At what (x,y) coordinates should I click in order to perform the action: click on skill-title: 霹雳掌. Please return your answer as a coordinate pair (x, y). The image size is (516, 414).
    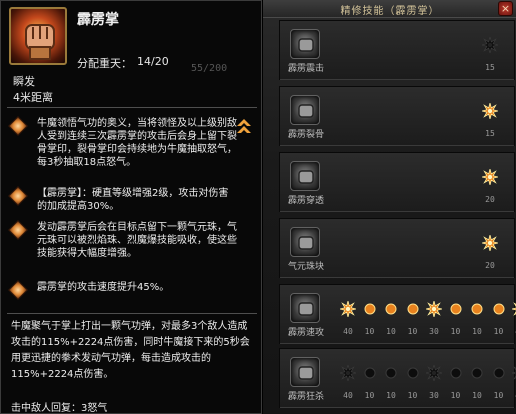
    Looking at the image, I should click on (98, 20).